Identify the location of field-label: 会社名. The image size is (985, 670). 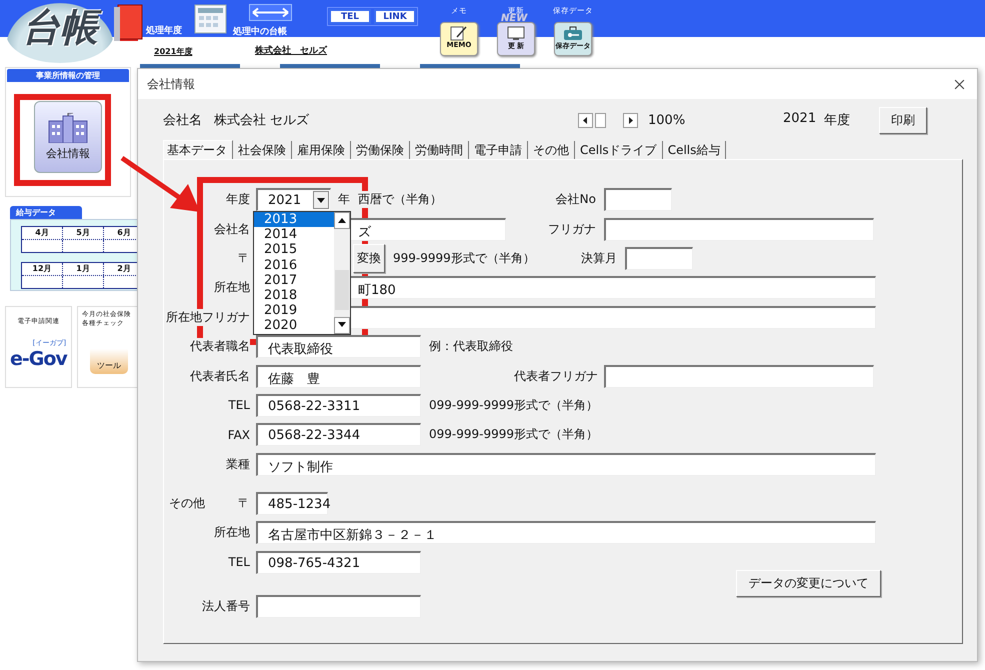
(232, 229).